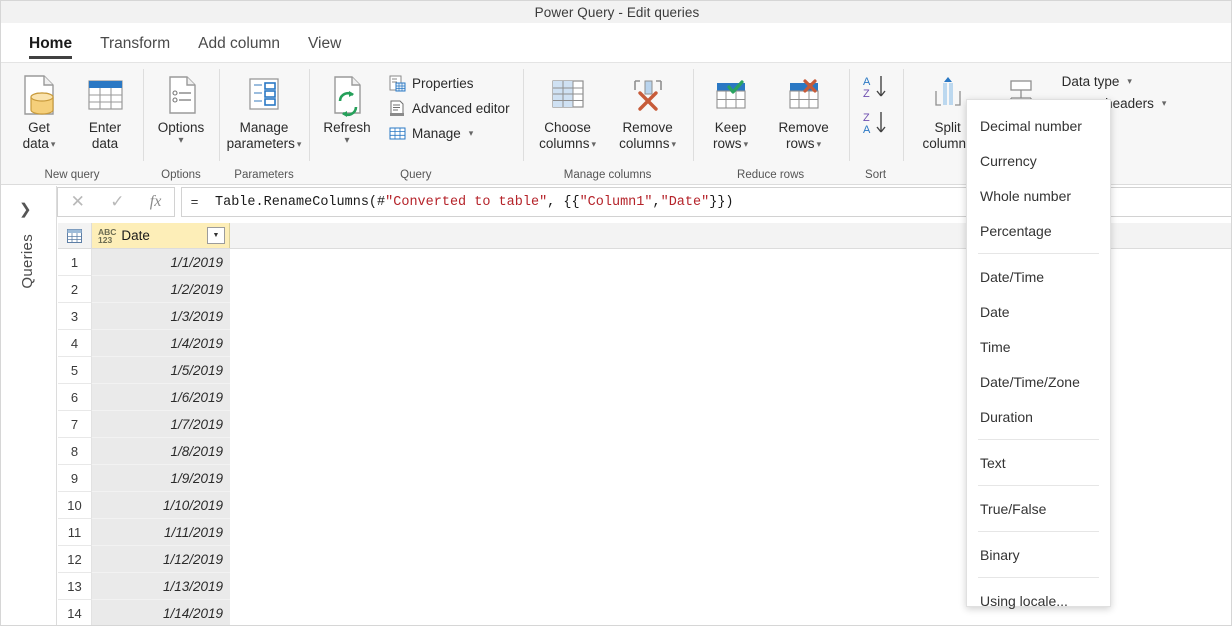  Describe the element at coordinates (1038, 416) in the screenshot. I see `data-type-menu-item: Duration` at that location.